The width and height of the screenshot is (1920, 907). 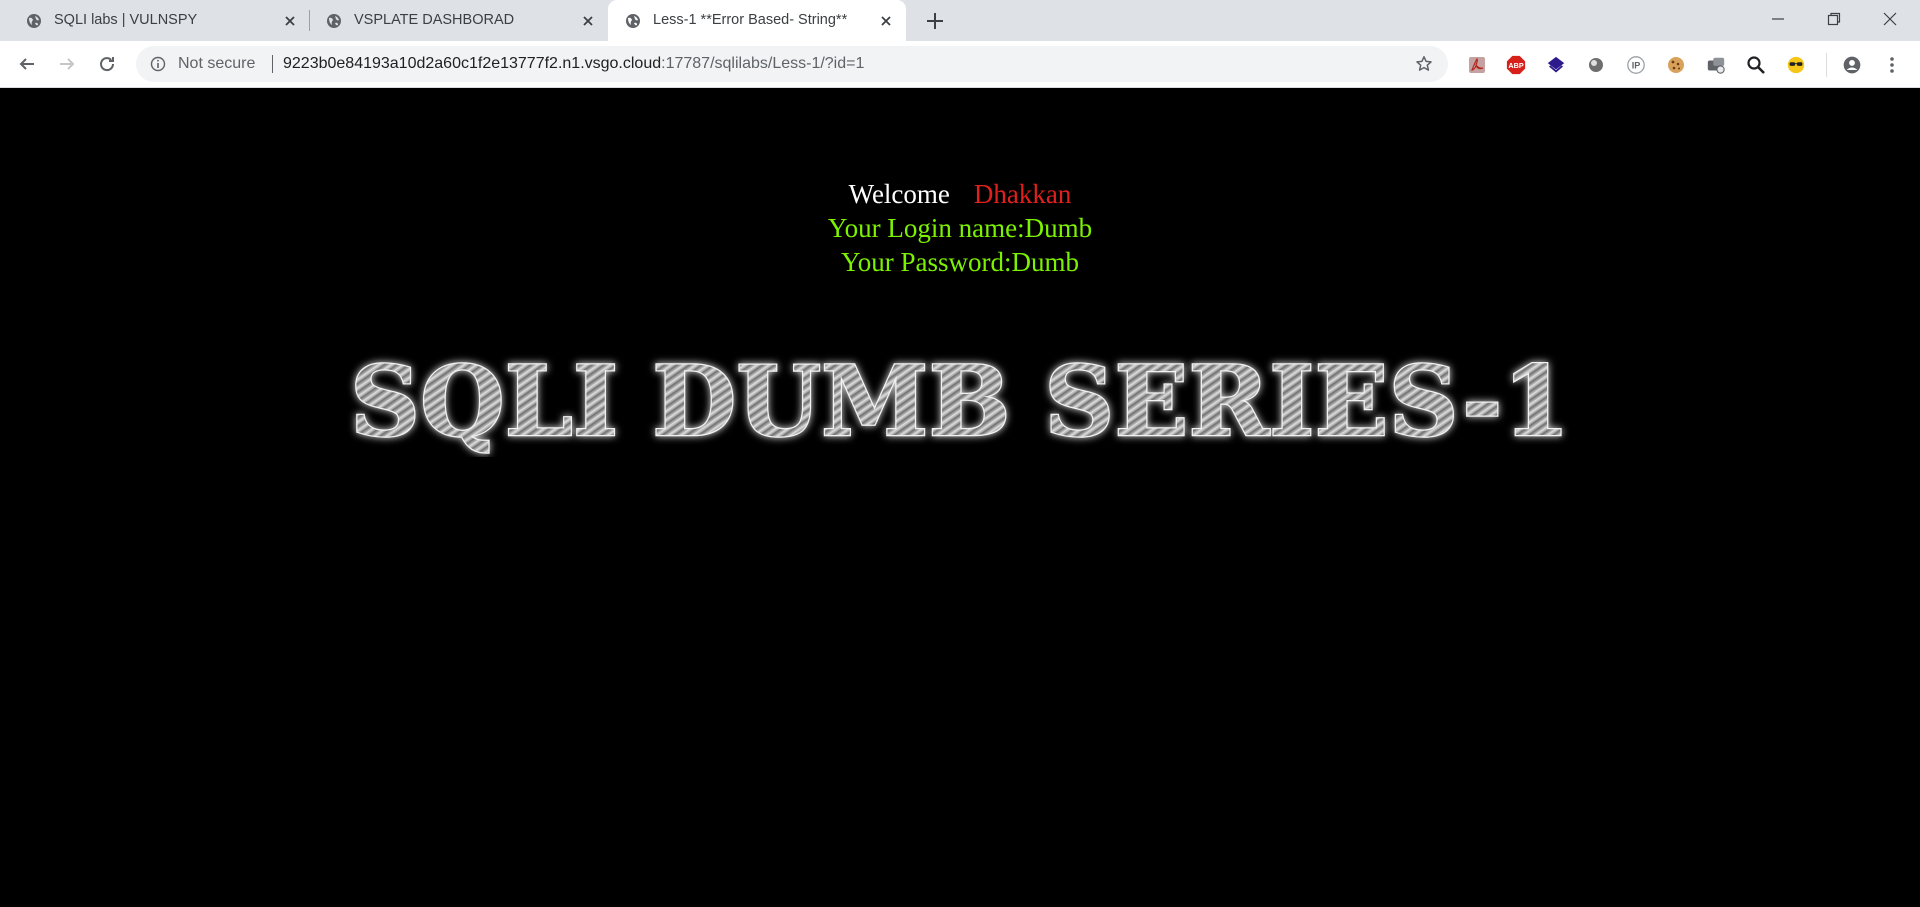 I want to click on tab-vsplate-dashboard: VSPLATE DASHBORAD, so click(x=453, y=20).